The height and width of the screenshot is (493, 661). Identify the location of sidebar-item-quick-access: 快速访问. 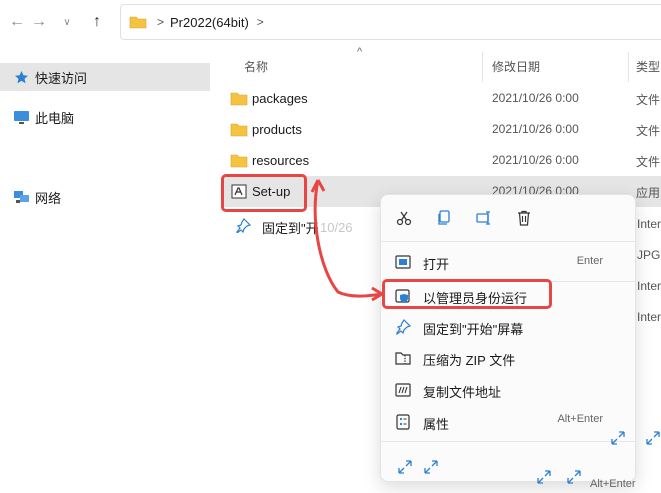
(105, 77).